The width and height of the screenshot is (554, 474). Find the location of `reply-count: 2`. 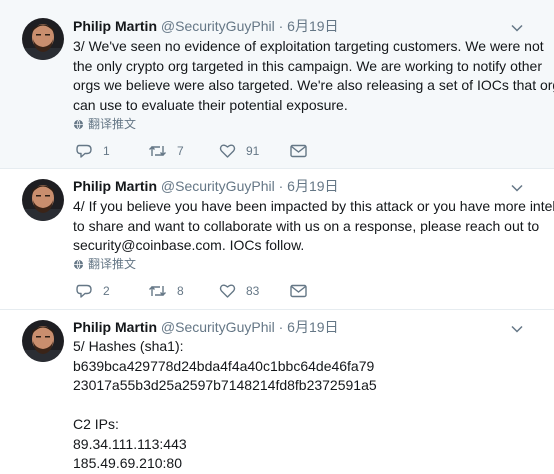

reply-count: 2 is located at coordinates (106, 291).